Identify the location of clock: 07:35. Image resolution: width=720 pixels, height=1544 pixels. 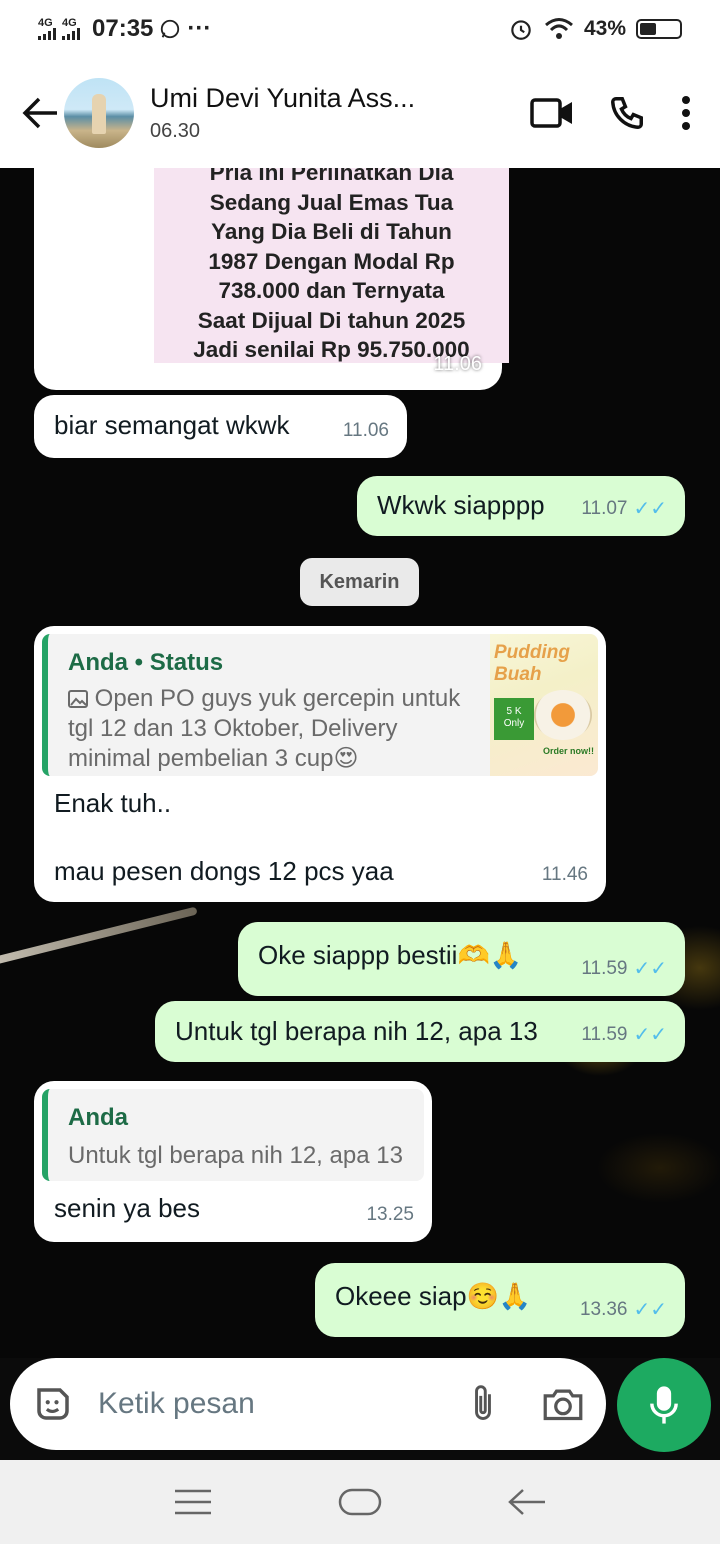
(123, 28).